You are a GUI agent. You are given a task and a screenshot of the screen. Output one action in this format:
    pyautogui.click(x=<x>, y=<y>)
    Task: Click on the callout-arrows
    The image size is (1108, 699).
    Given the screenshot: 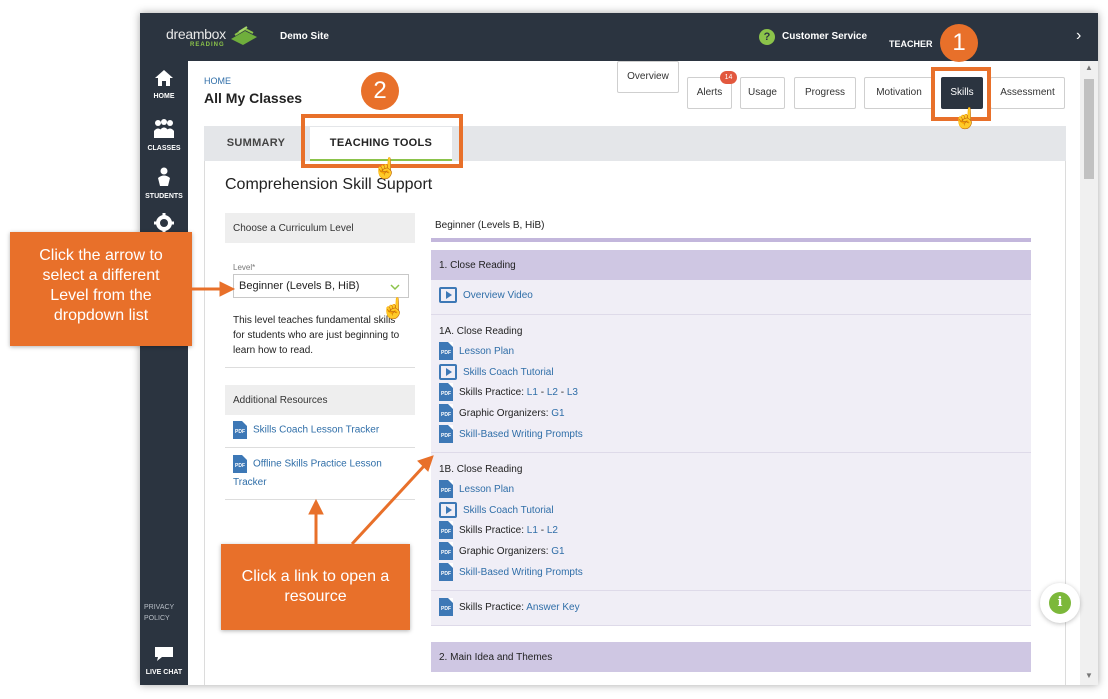 What is the action you would take?
    pyautogui.click(x=313, y=413)
    